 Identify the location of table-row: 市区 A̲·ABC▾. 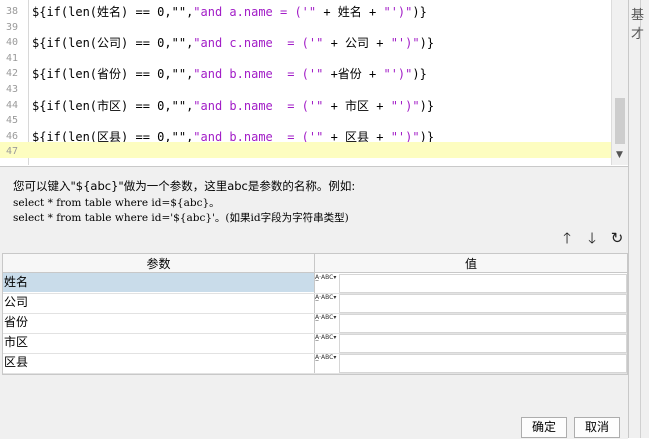
(315, 343).